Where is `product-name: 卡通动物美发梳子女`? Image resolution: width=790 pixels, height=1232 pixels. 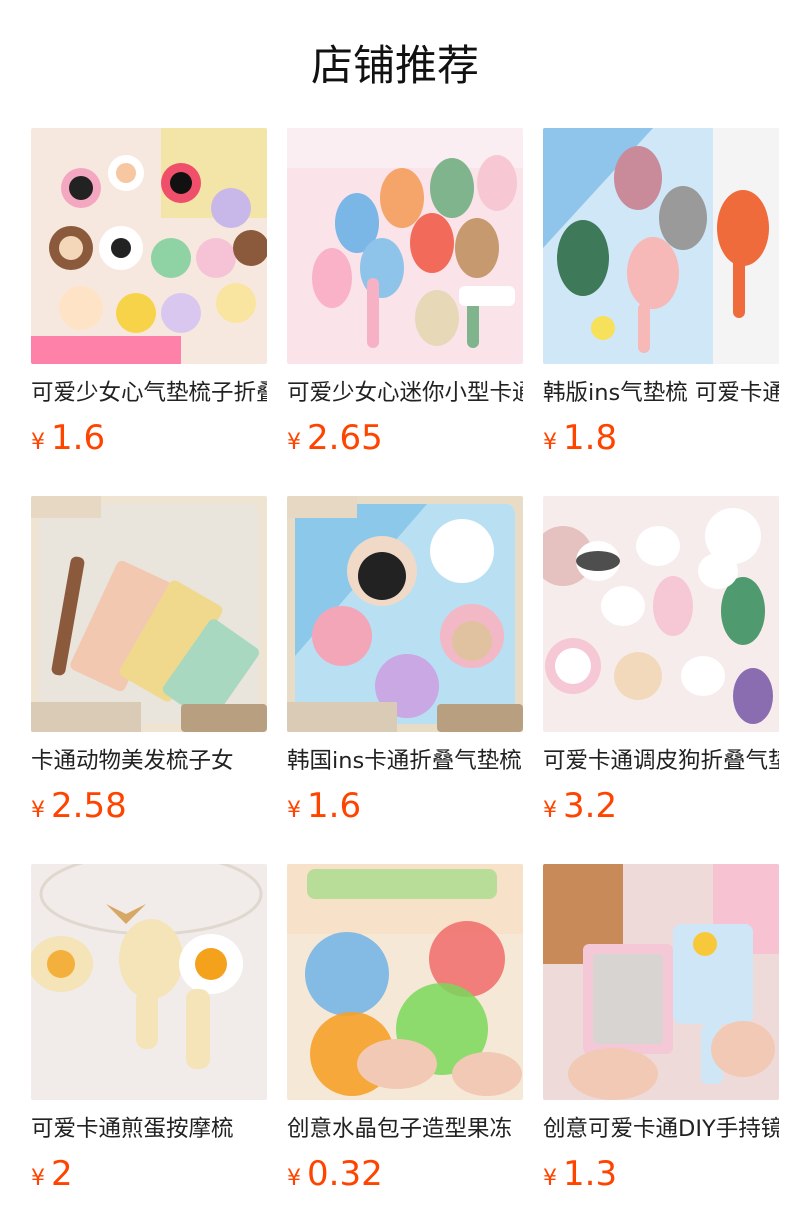 product-name: 卡通动物美发梳子女 is located at coordinates (149, 761).